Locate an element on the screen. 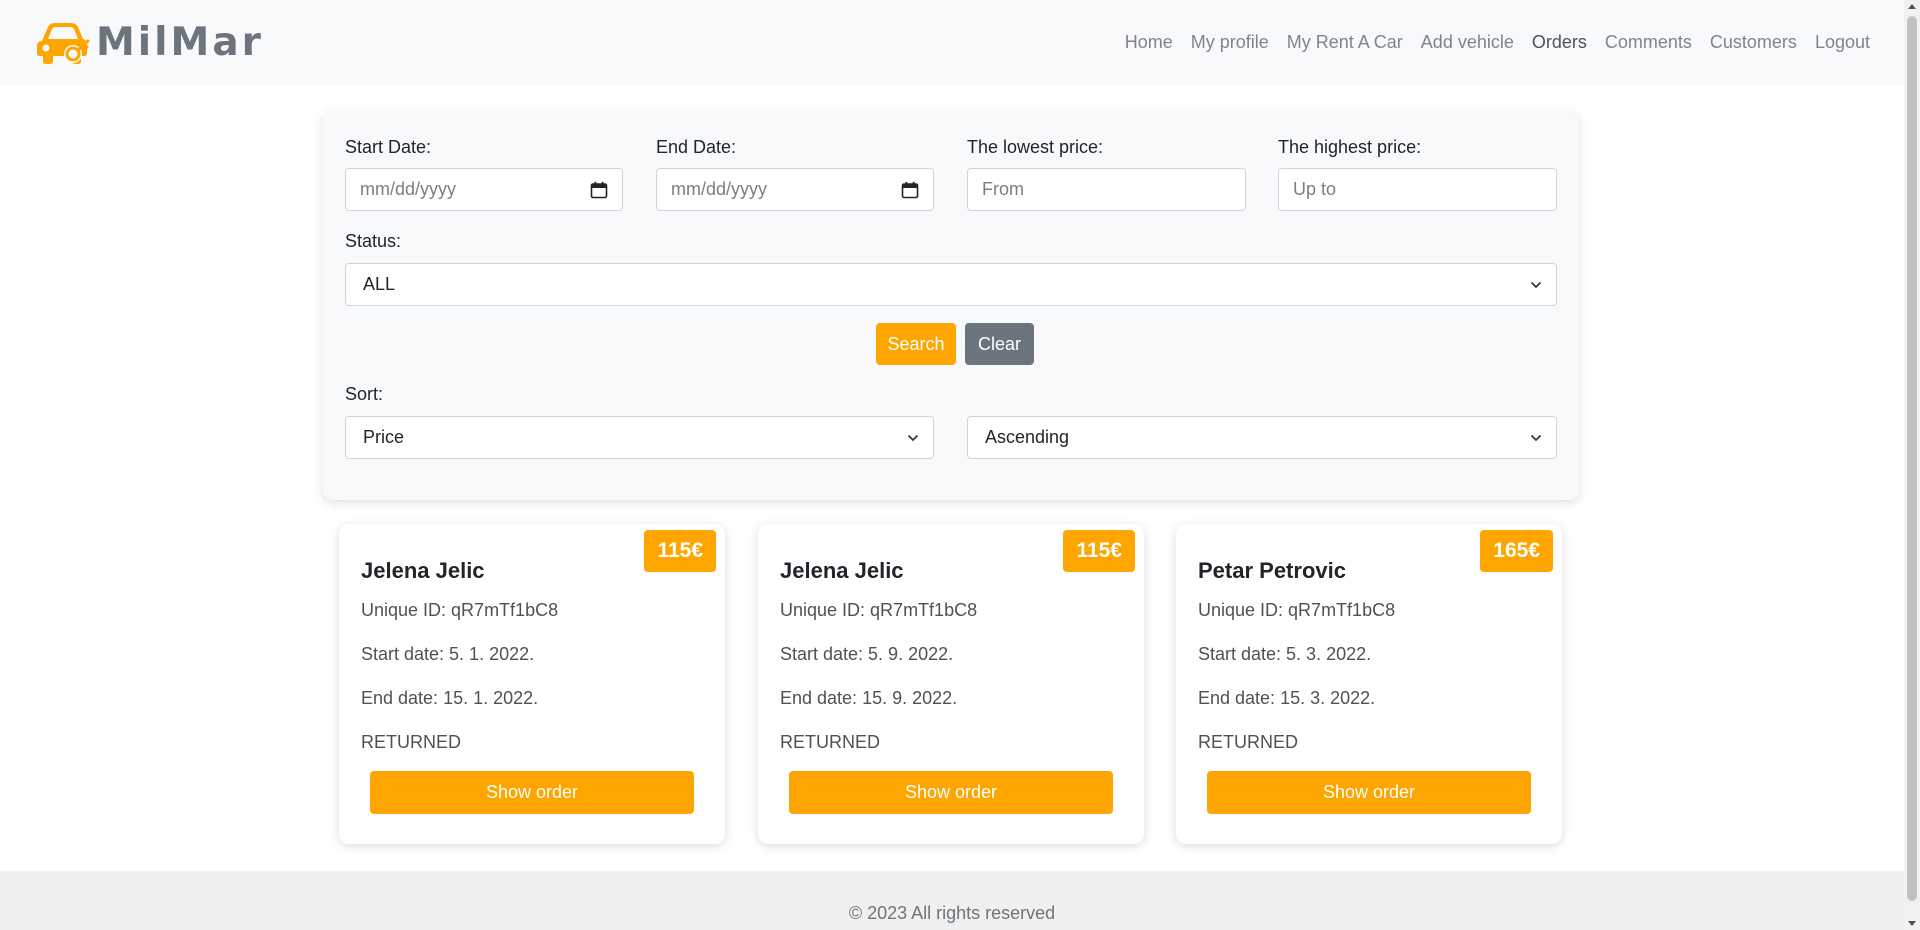  start-date-placeholder: mm/dd/yyyy is located at coordinates (408, 189).